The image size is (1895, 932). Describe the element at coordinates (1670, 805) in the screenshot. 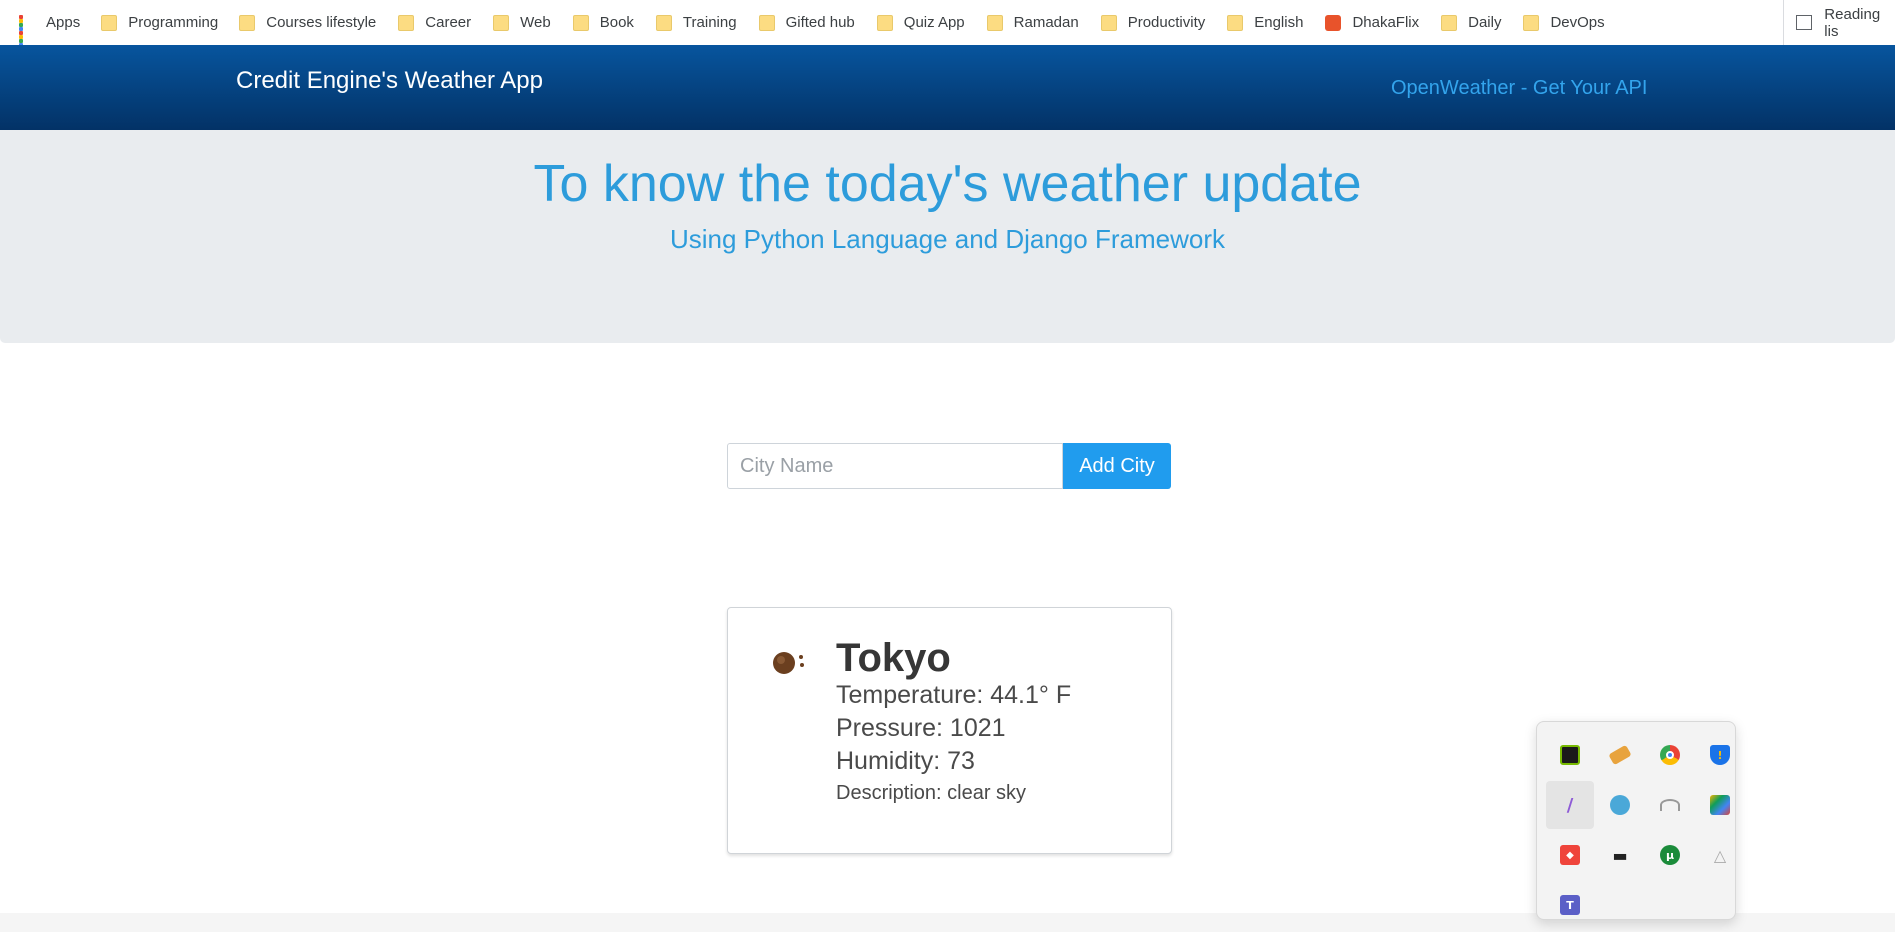

I see `gauge-icon` at that location.